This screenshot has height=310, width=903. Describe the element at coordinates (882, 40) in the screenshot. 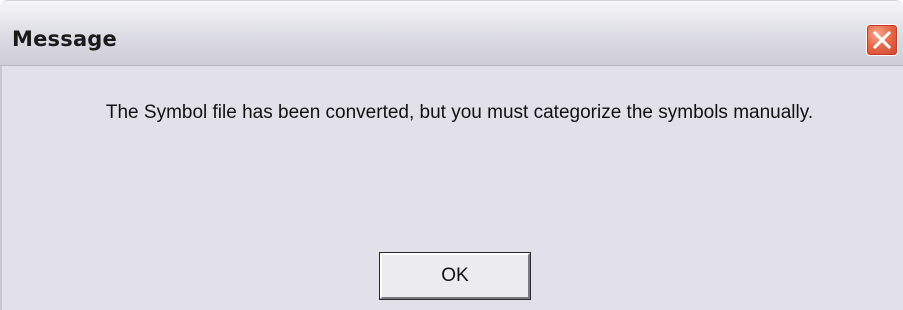

I see `close-button` at that location.